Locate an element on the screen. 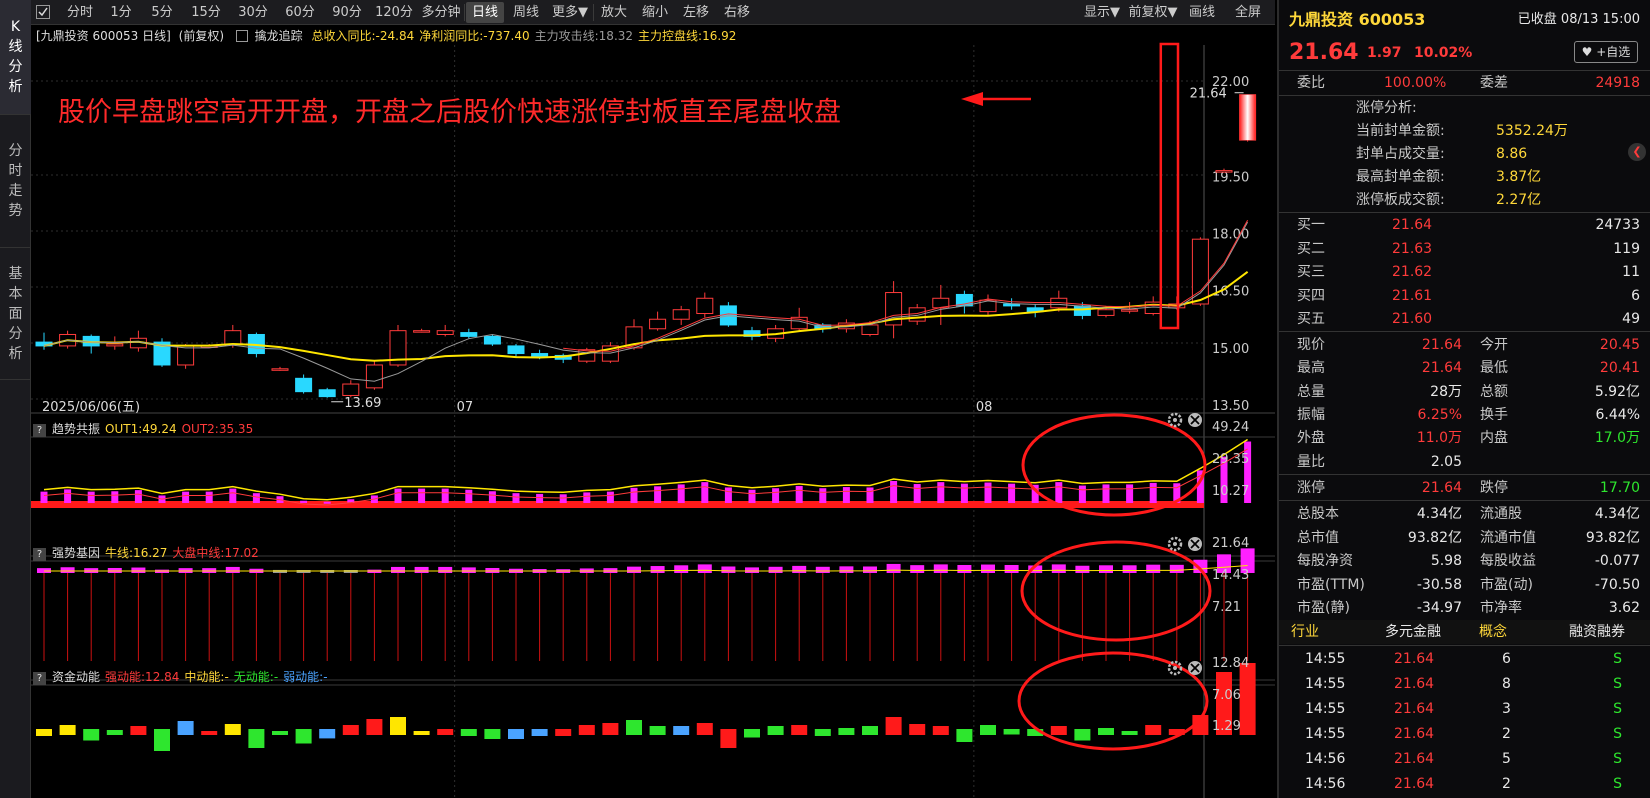 The width and height of the screenshot is (1650, 798). vtab-char: 时 is located at coordinates (15, 171).